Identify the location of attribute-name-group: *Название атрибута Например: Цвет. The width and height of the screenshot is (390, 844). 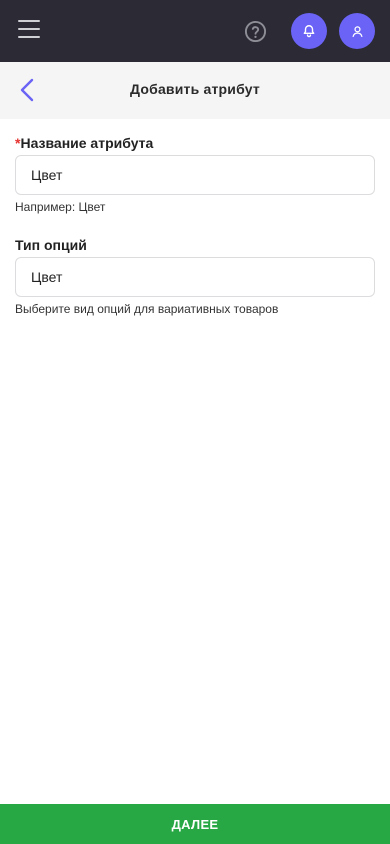
(195, 174).